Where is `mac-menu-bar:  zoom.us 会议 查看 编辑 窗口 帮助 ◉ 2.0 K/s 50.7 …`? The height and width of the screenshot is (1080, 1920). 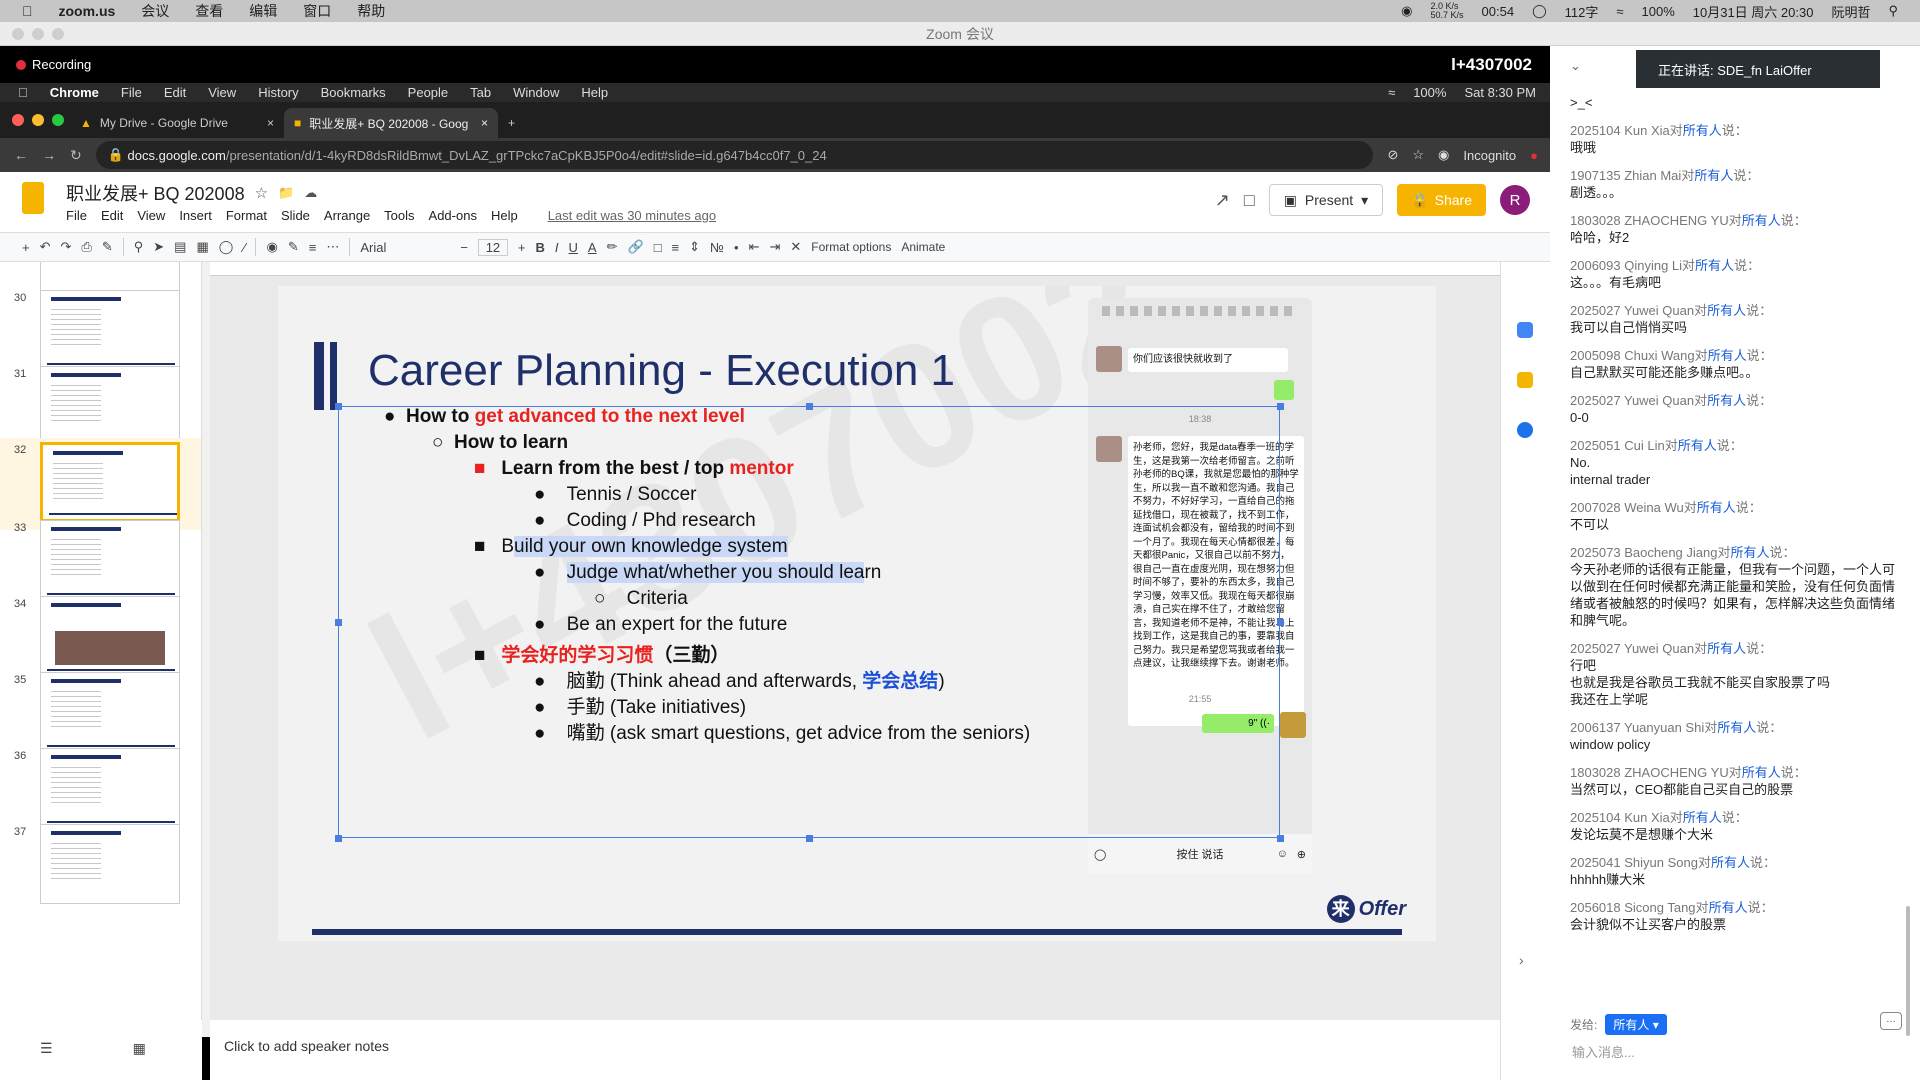 mac-menu-bar:  zoom.us 会议 查看 编辑 窗口 帮助 ◉ 2.0 K/s 50.7 … is located at coordinates (960, 11).